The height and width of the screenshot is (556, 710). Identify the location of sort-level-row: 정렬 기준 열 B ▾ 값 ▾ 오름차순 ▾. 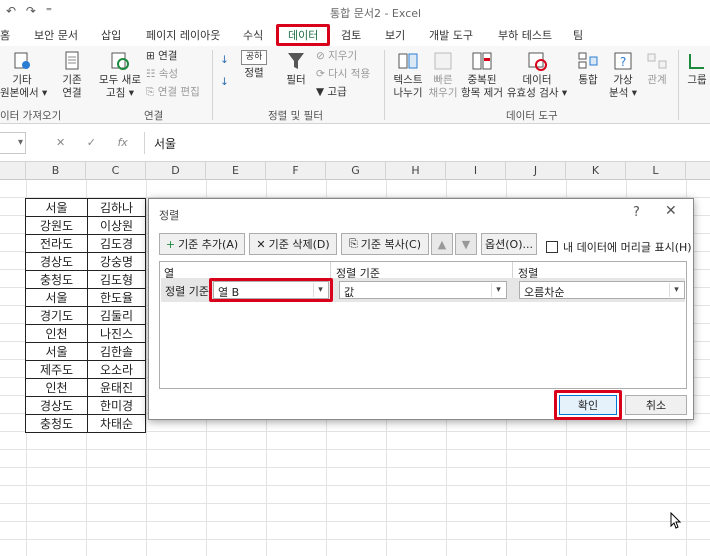
(423, 290).